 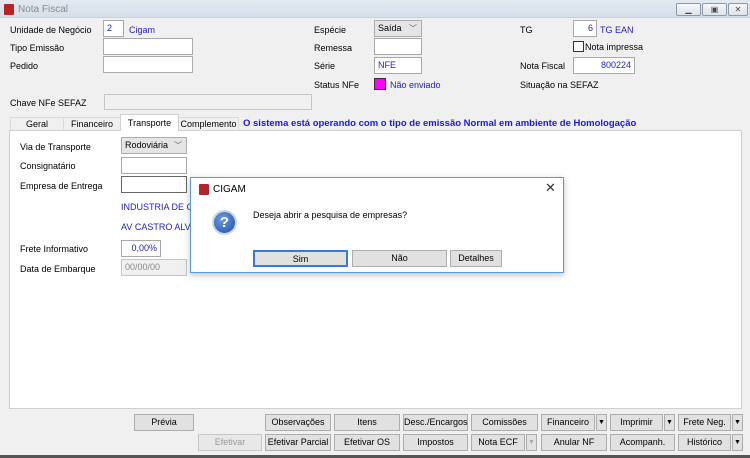 What do you see at coordinates (58, 269) in the screenshot?
I see `data-embarque-label: Data de Embarque` at bounding box center [58, 269].